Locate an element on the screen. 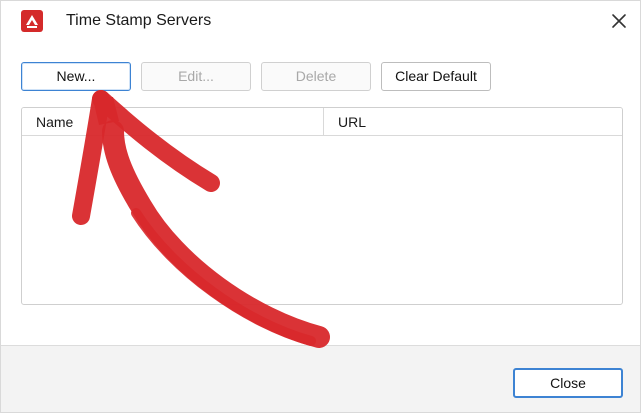  clear-default-button: Clear Default is located at coordinates (436, 76).